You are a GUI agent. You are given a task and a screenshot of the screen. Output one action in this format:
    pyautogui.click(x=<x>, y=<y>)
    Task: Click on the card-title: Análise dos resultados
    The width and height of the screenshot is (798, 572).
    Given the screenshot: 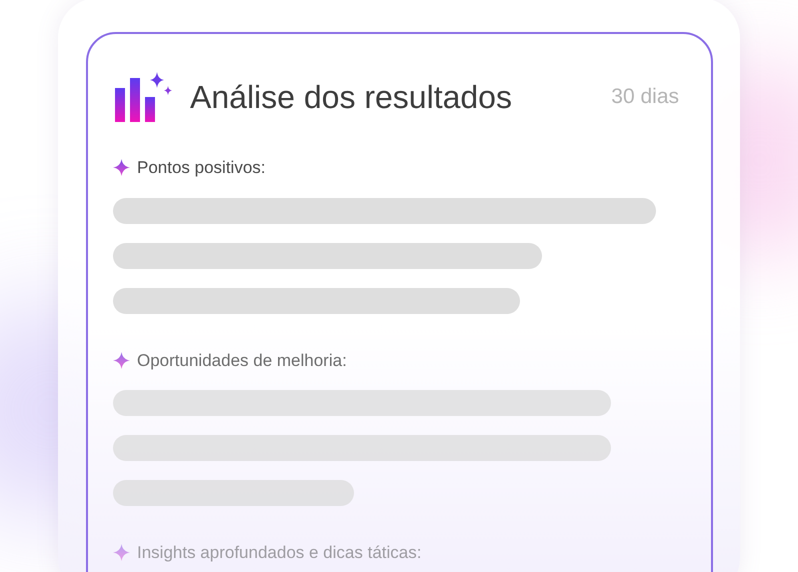 What is the action you would take?
    pyautogui.click(x=351, y=97)
    